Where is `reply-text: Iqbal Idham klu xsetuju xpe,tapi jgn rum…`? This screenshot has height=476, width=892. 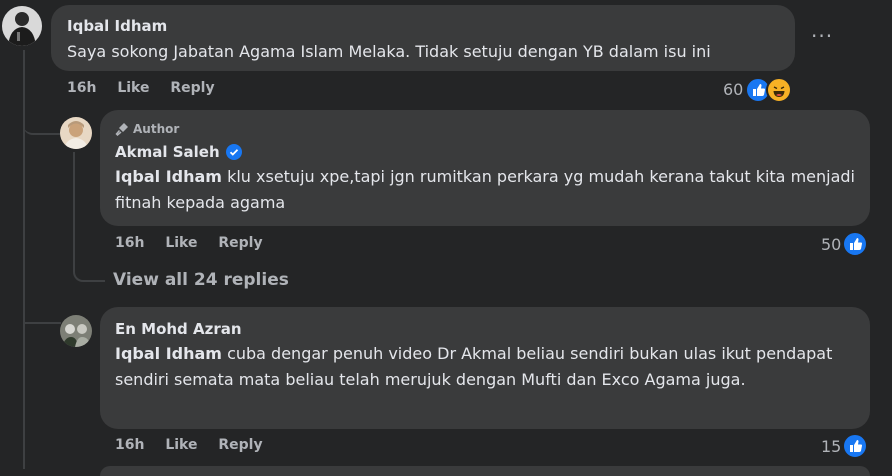
reply-text: Iqbal Idham klu xsetuju xpe,tapi jgn rum… is located at coordinates (485, 190).